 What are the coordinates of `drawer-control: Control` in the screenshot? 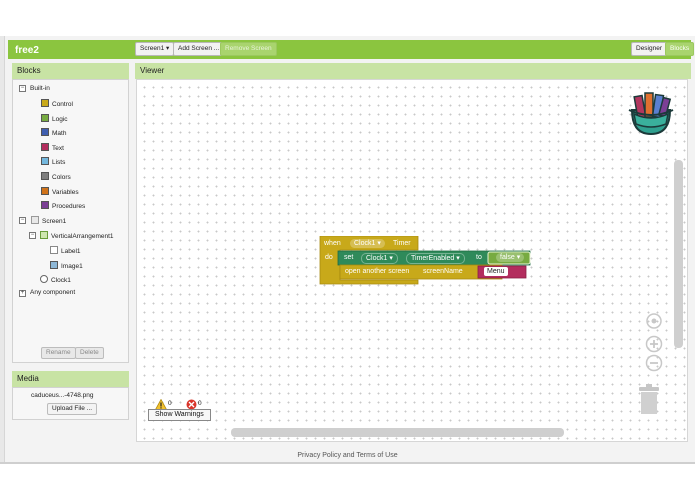 It's located at (57, 104).